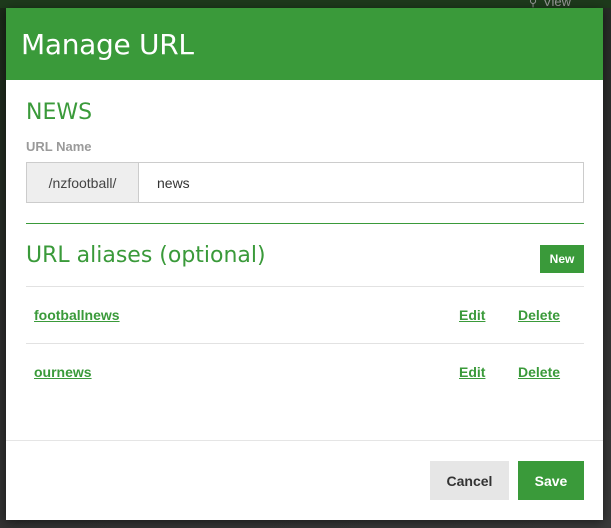 The image size is (611, 528). Describe the element at coordinates (551, 480) in the screenshot. I see `save-button: Save` at that location.